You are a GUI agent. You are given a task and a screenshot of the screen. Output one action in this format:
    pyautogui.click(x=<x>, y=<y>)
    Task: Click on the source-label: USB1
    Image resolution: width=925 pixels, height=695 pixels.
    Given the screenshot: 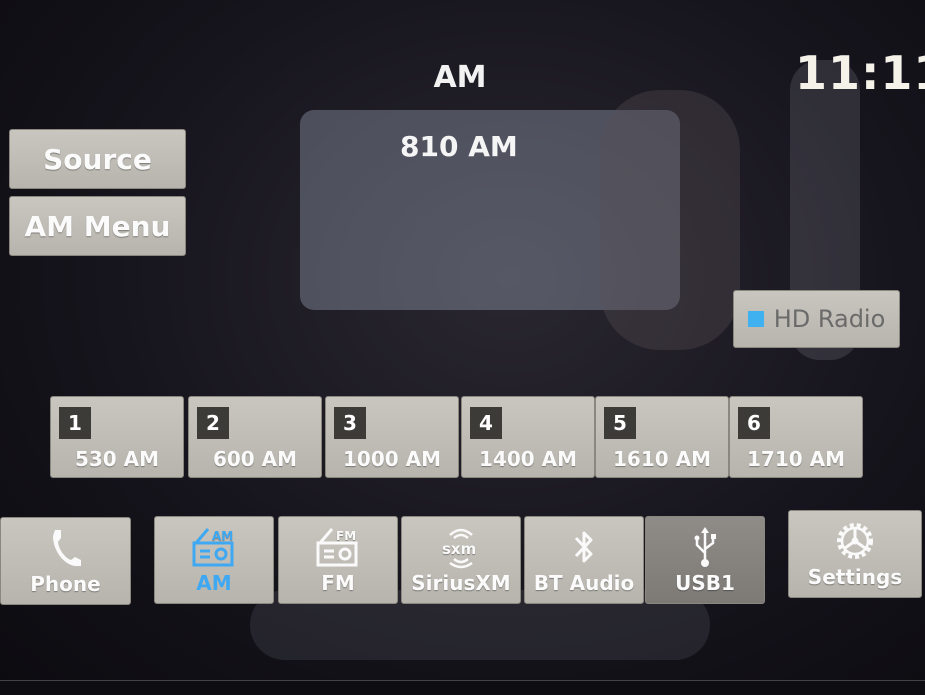 What is the action you would take?
    pyautogui.click(x=705, y=583)
    